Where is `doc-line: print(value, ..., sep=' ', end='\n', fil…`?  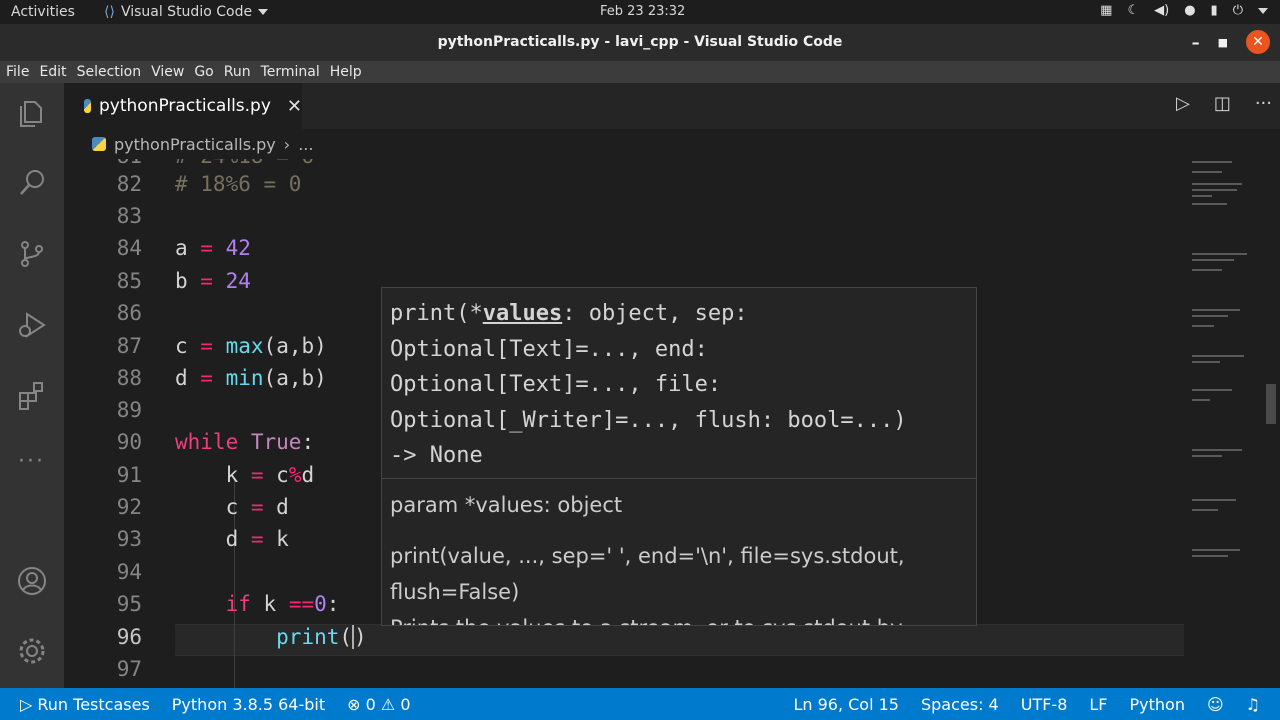
doc-line: print(value, ..., sep=' ', end='\n', fil… is located at coordinates (647, 556).